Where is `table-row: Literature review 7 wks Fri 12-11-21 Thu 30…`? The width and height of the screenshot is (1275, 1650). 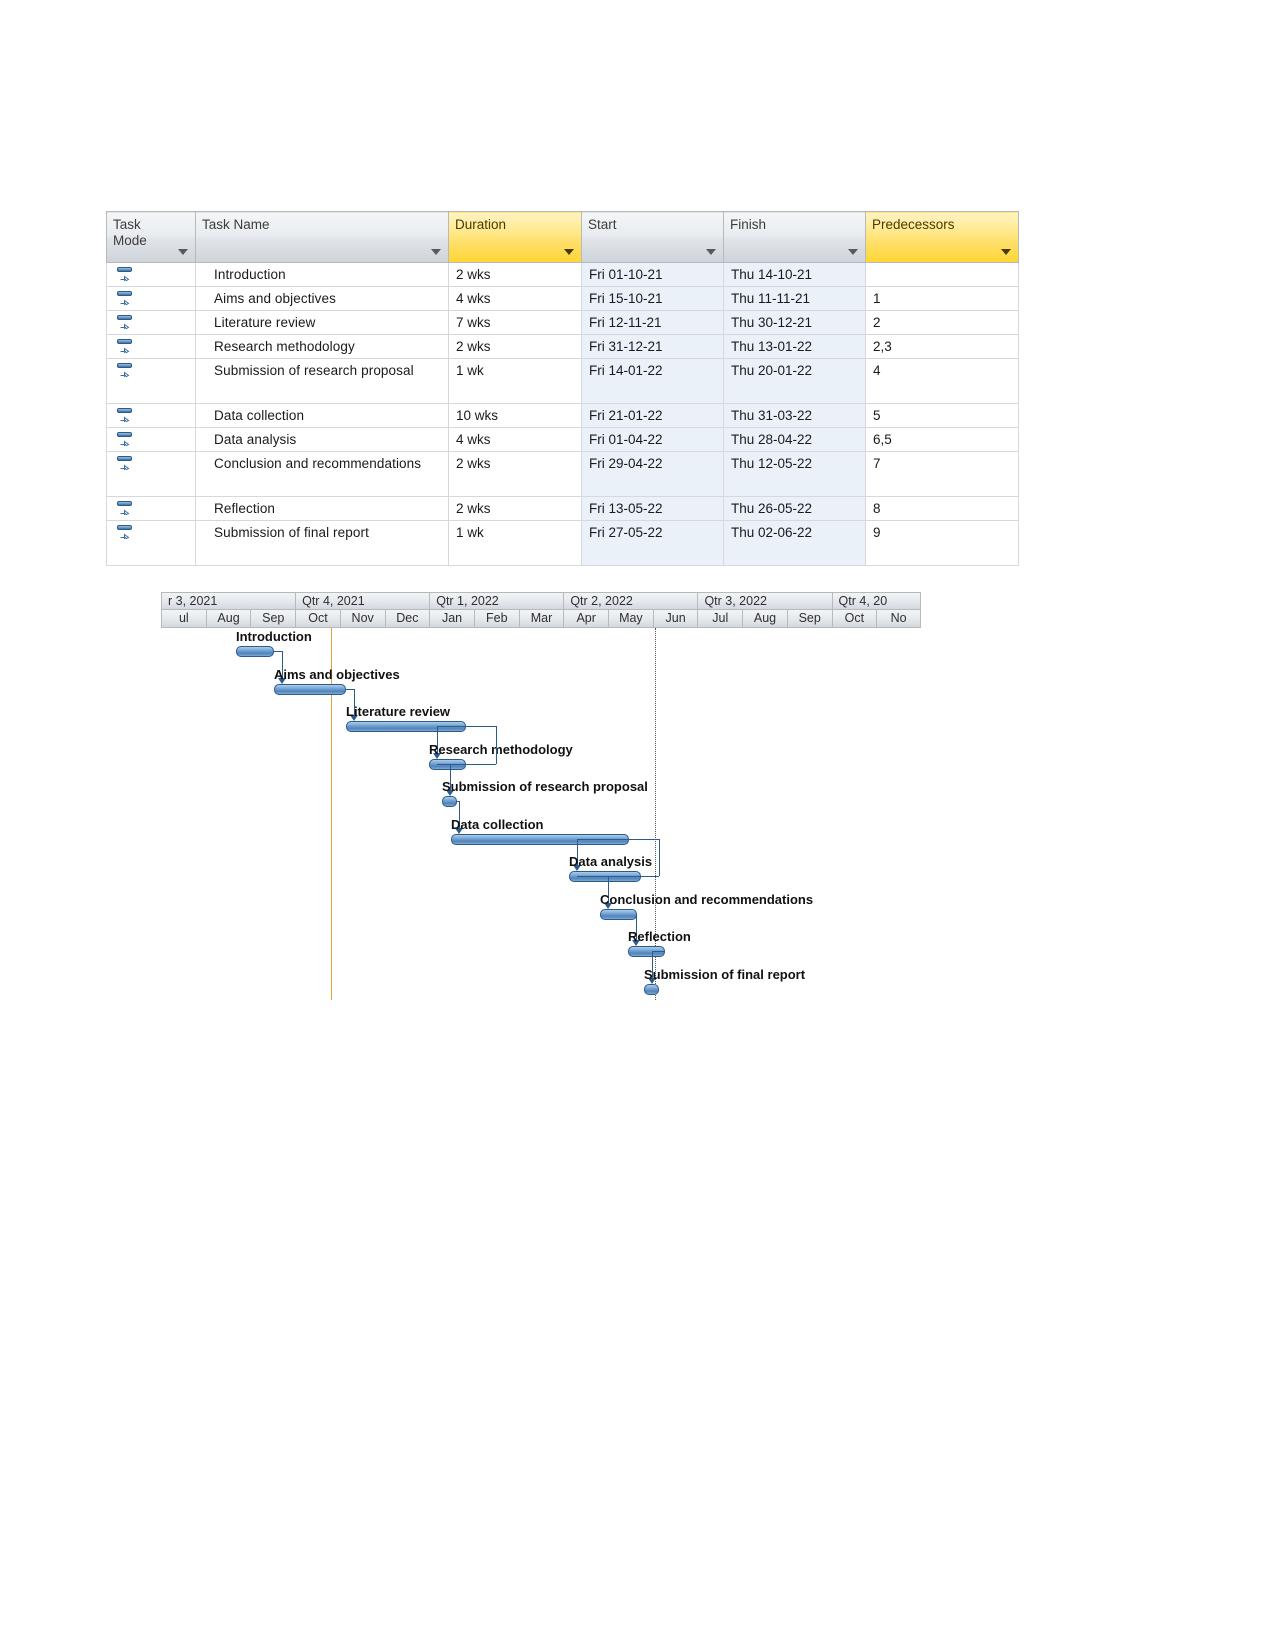 table-row: Literature review 7 wks Fri 12-11-21 Thu 30… is located at coordinates (562, 322).